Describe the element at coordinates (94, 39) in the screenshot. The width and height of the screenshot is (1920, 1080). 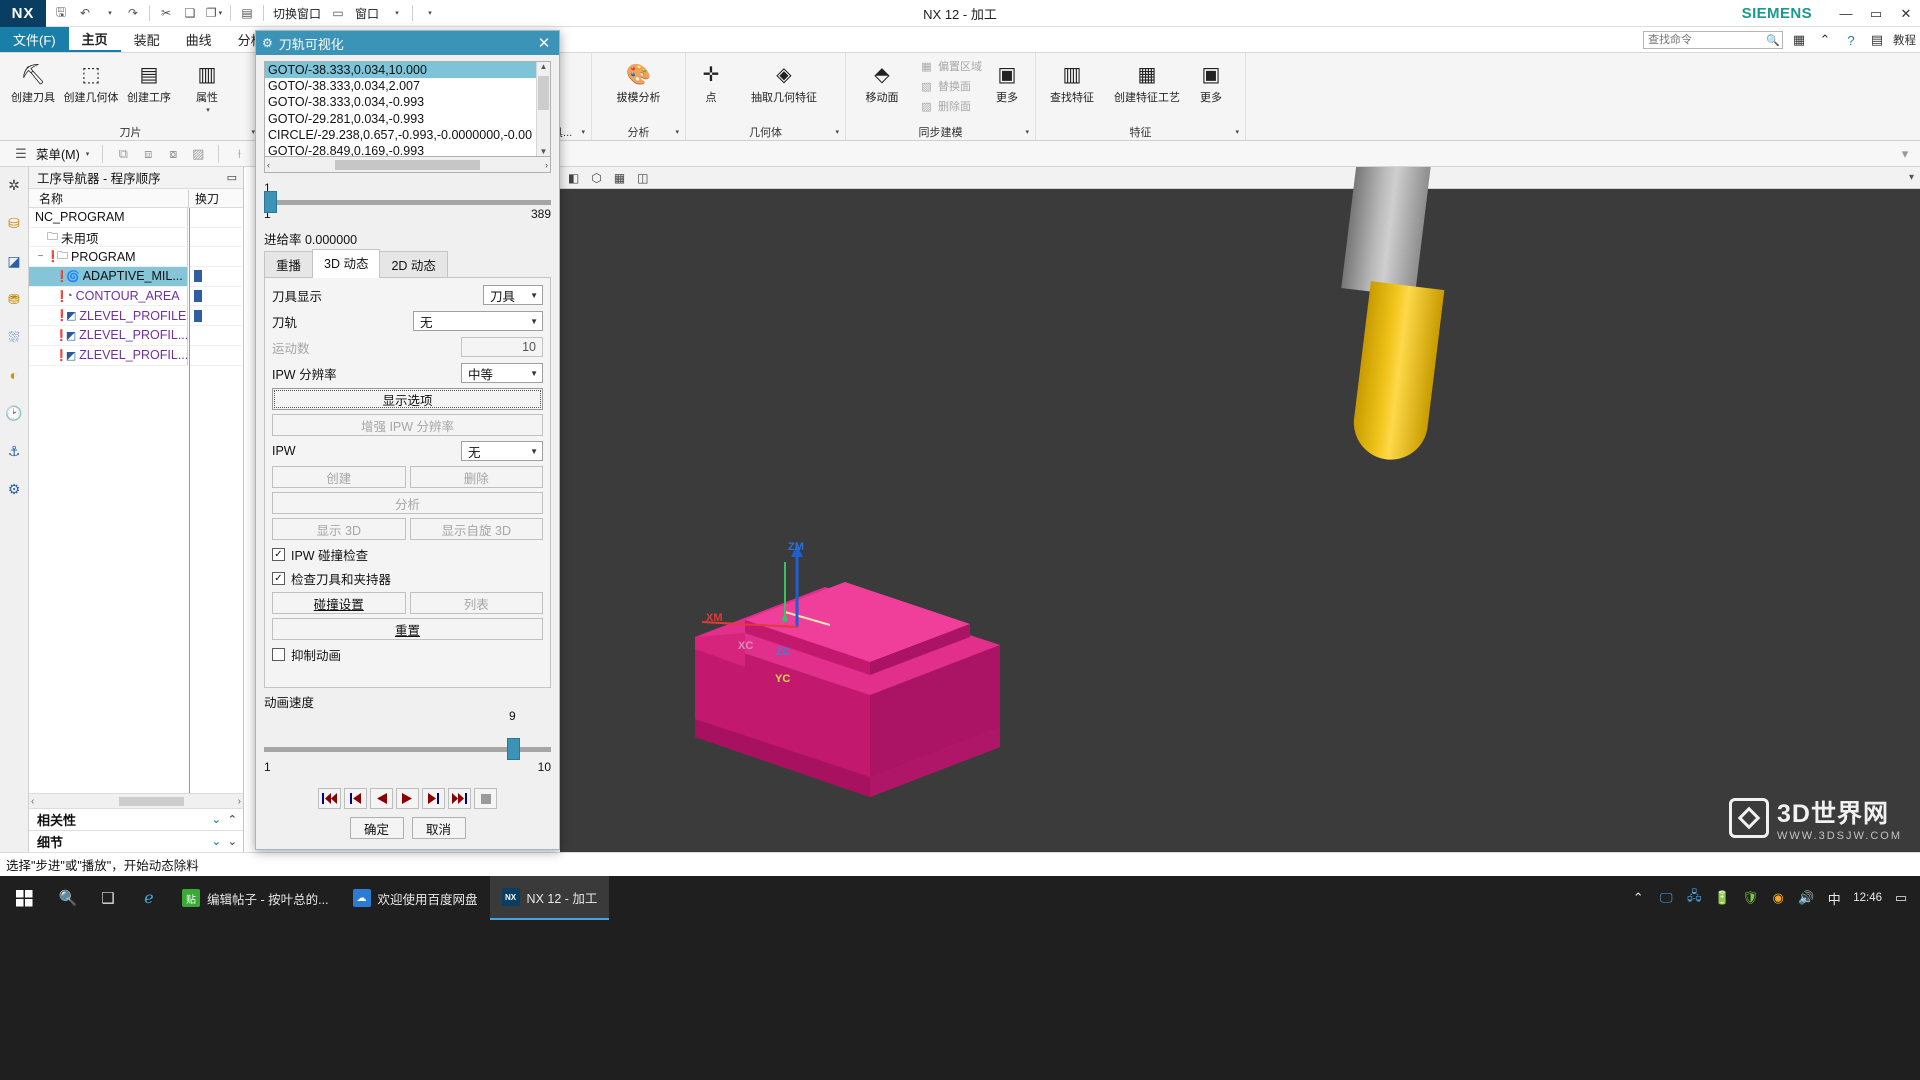
I see `tab-home: 主页` at that location.